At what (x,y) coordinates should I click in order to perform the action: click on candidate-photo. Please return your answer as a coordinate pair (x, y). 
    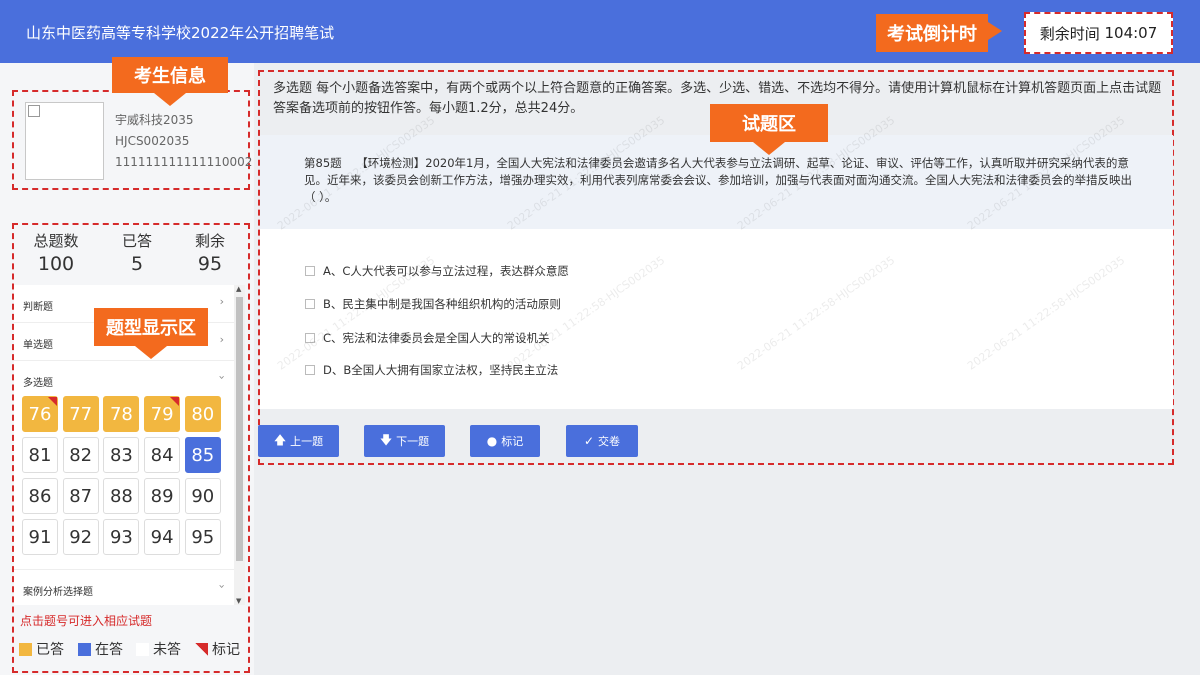
    Looking at the image, I should click on (64, 141).